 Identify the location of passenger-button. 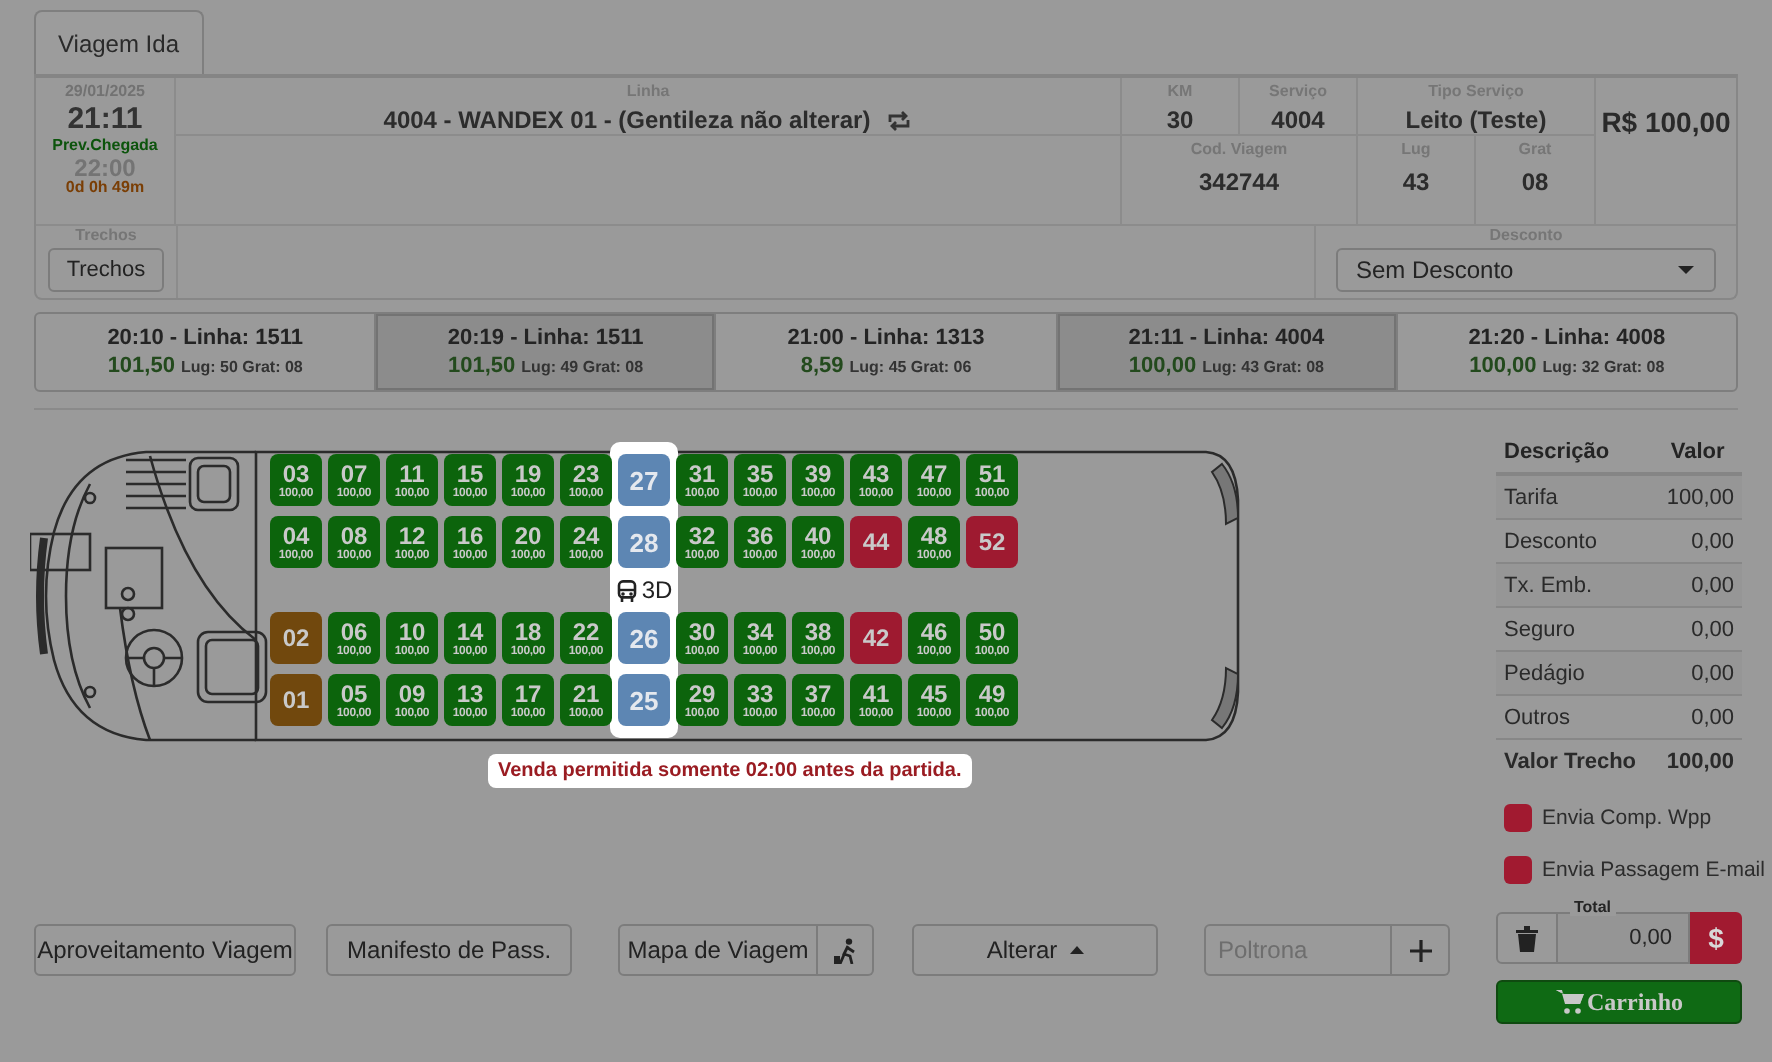
(846, 950).